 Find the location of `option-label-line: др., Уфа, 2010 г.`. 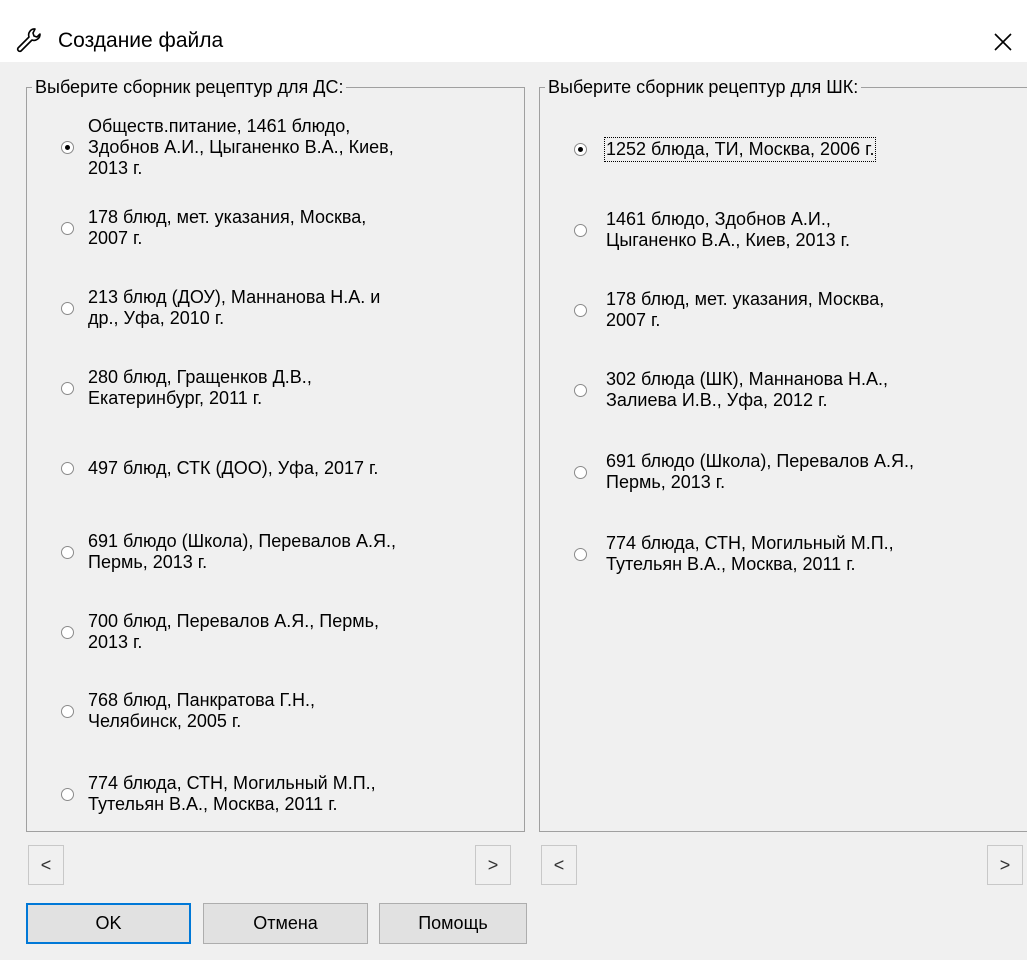

option-label-line: др., Уфа, 2010 г. is located at coordinates (156, 318).